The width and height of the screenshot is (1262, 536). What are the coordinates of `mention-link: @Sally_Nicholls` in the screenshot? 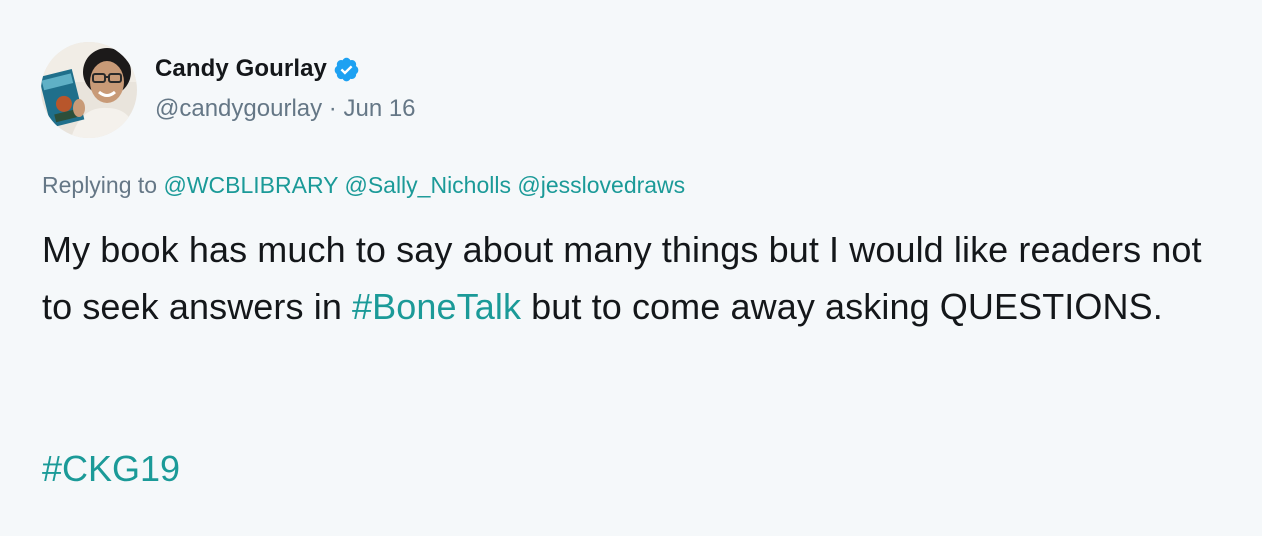 It's located at (427, 185).